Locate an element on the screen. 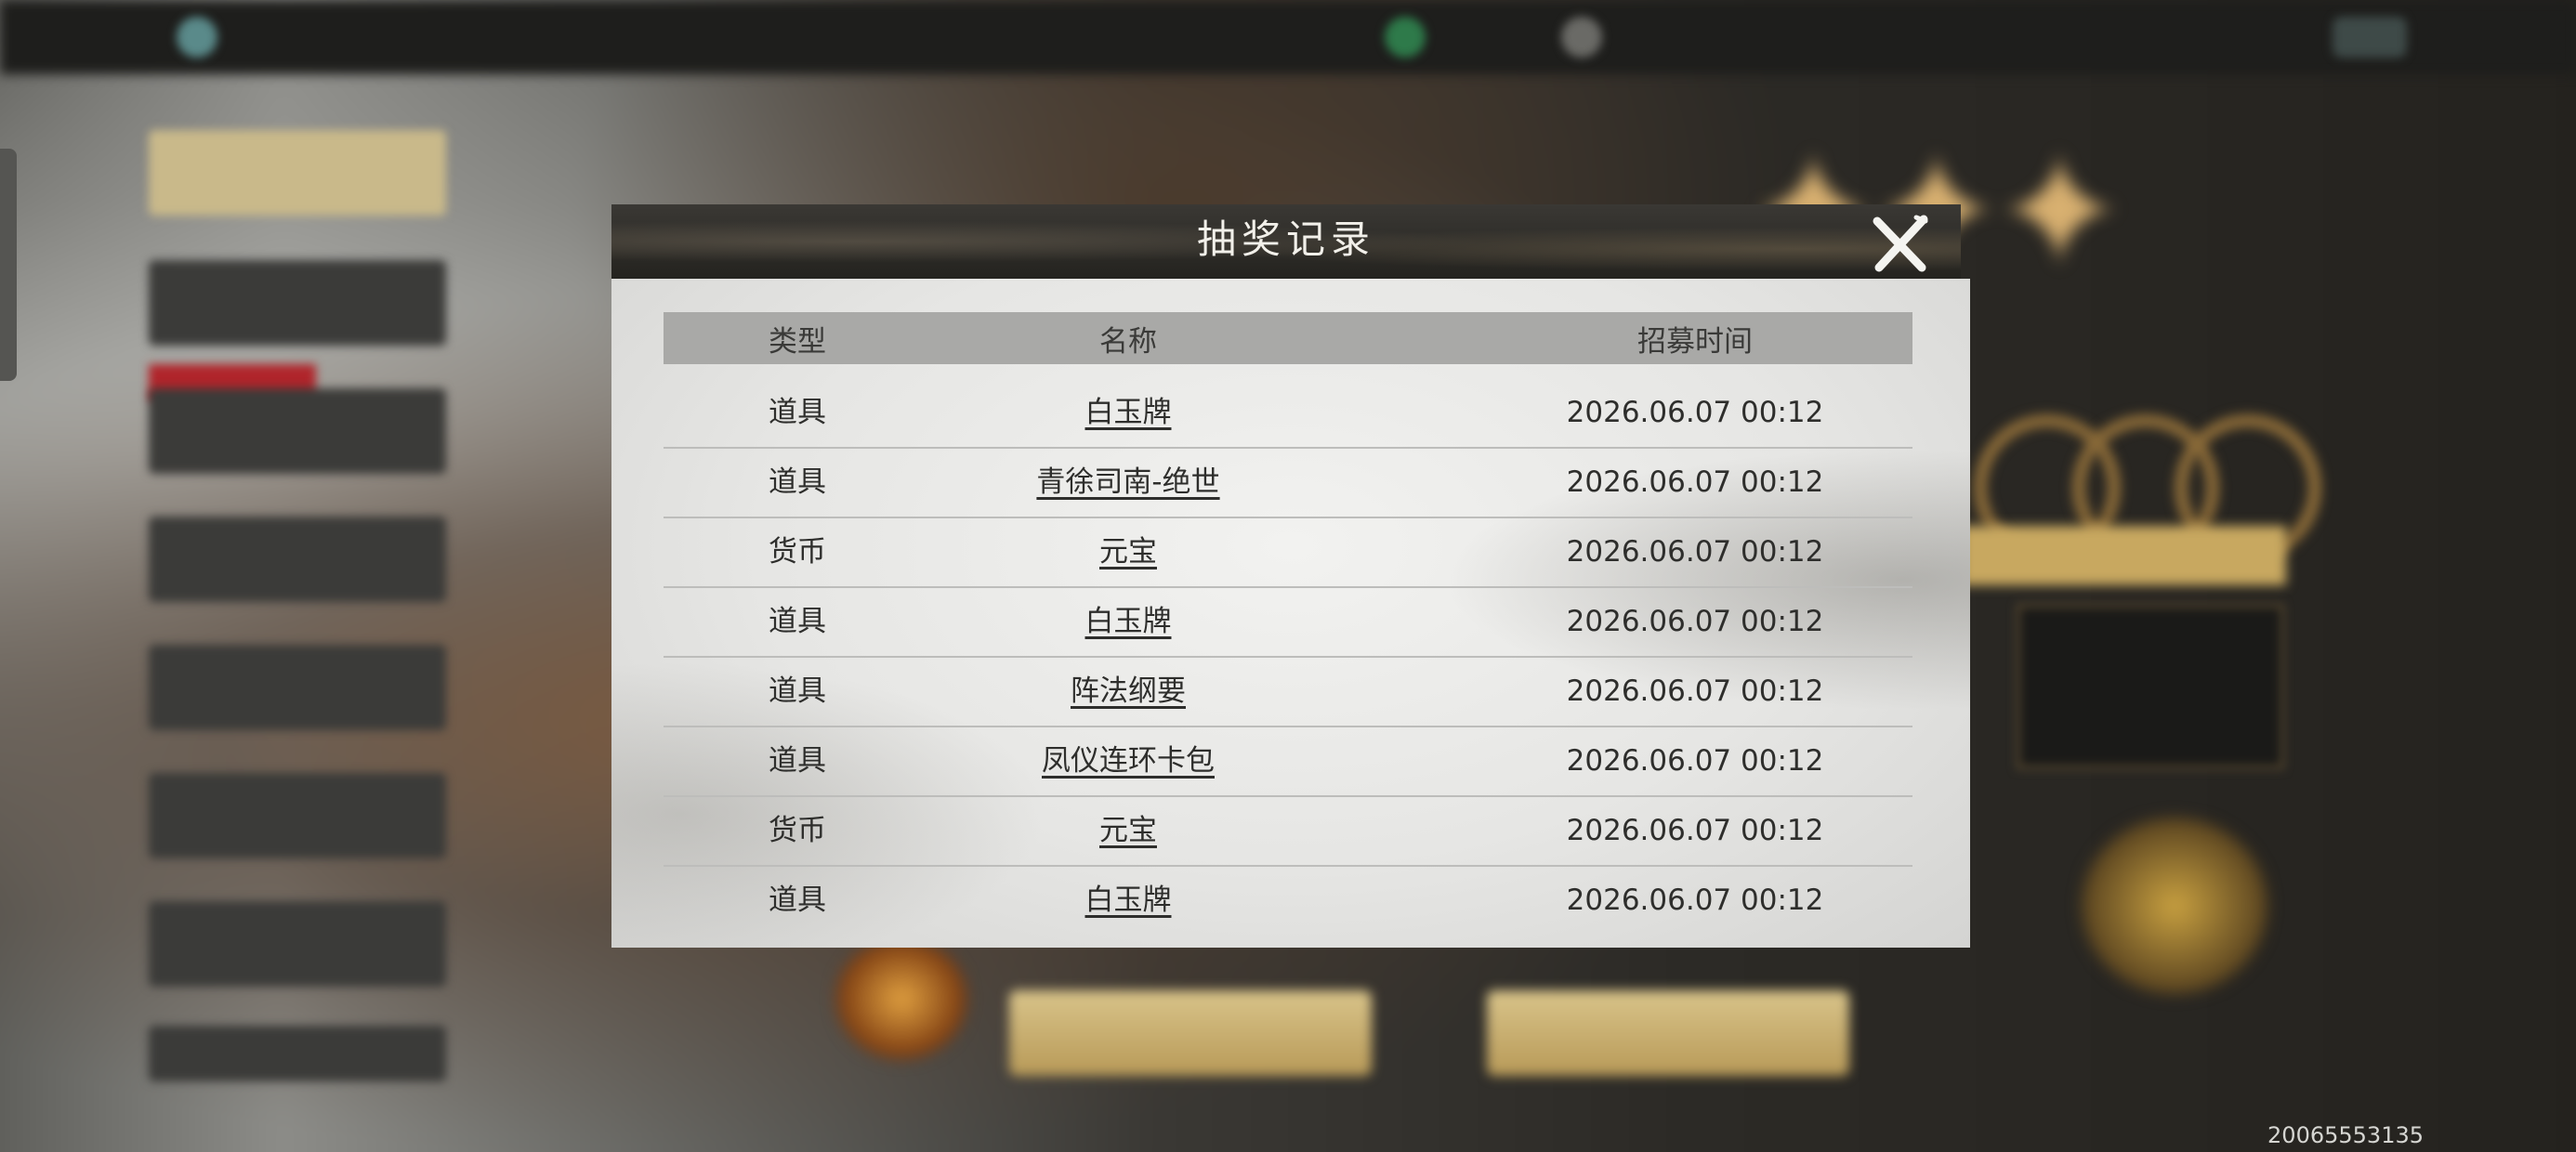 This screenshot has height=1152, width=2576. dialog-header: 抽奖记录 is located at coordinates (1286, 242).